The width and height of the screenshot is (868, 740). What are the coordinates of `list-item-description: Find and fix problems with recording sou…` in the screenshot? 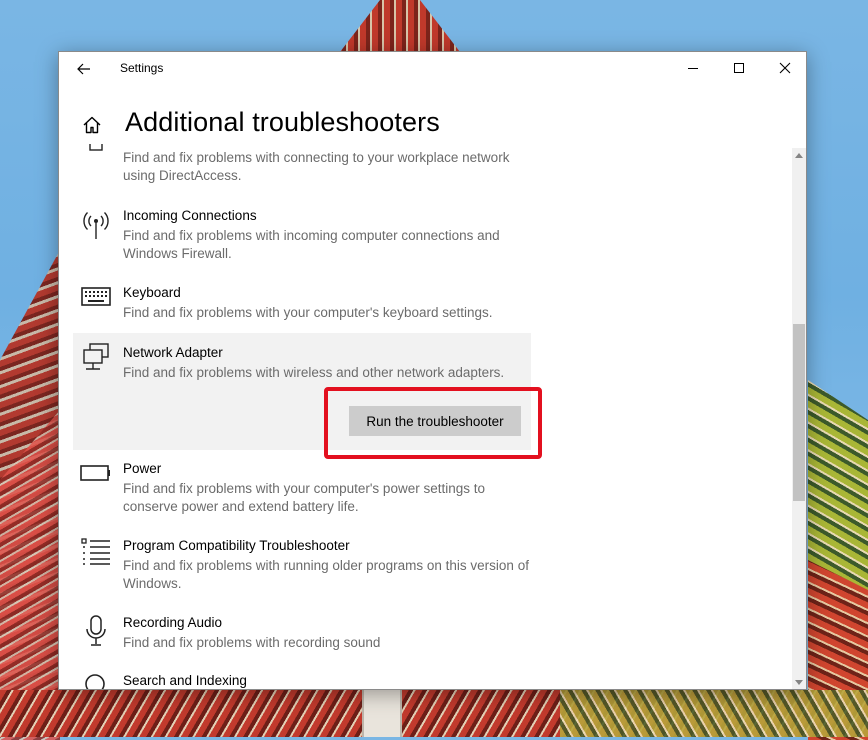 It's located at (252, 642).